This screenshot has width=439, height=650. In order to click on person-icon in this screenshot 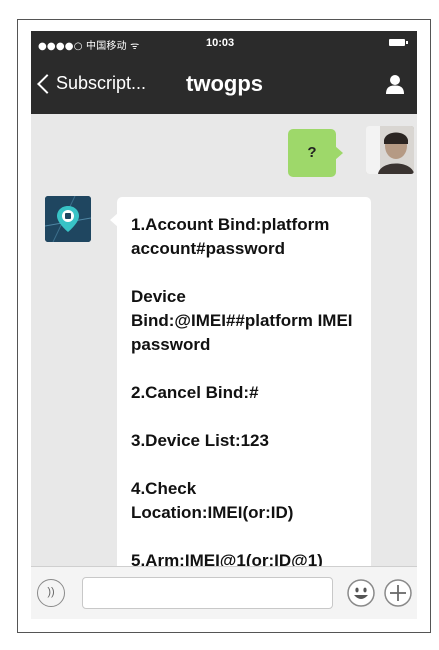, I will do `click(395, 84)`.